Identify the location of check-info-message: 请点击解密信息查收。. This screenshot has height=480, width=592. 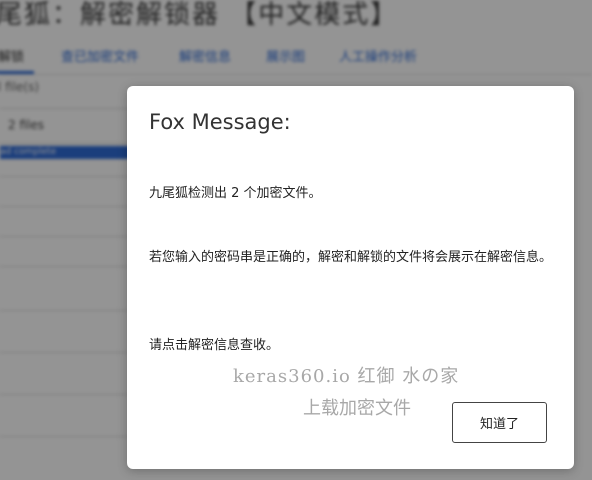
(214, 345).